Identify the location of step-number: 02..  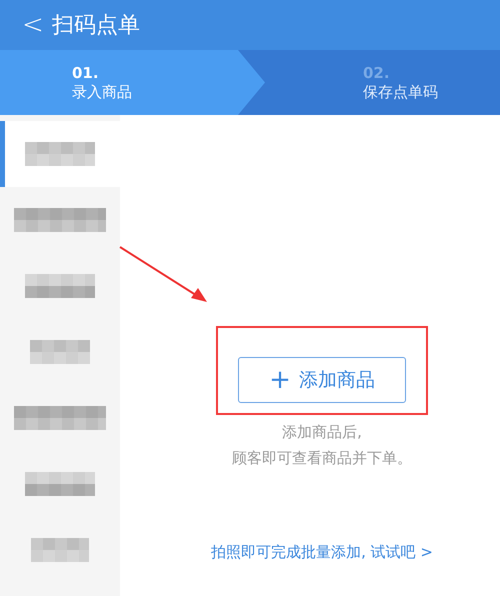
(377, 73).